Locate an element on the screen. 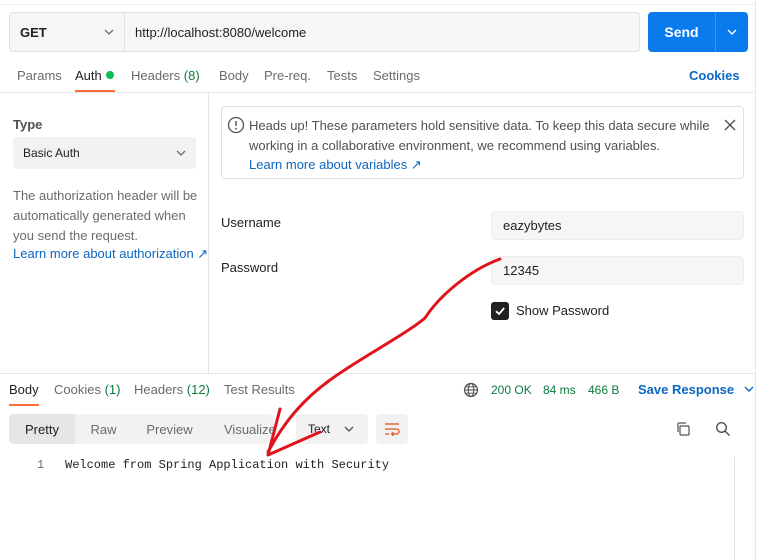  tab-count: (8) is located at coordinates (191, 75).